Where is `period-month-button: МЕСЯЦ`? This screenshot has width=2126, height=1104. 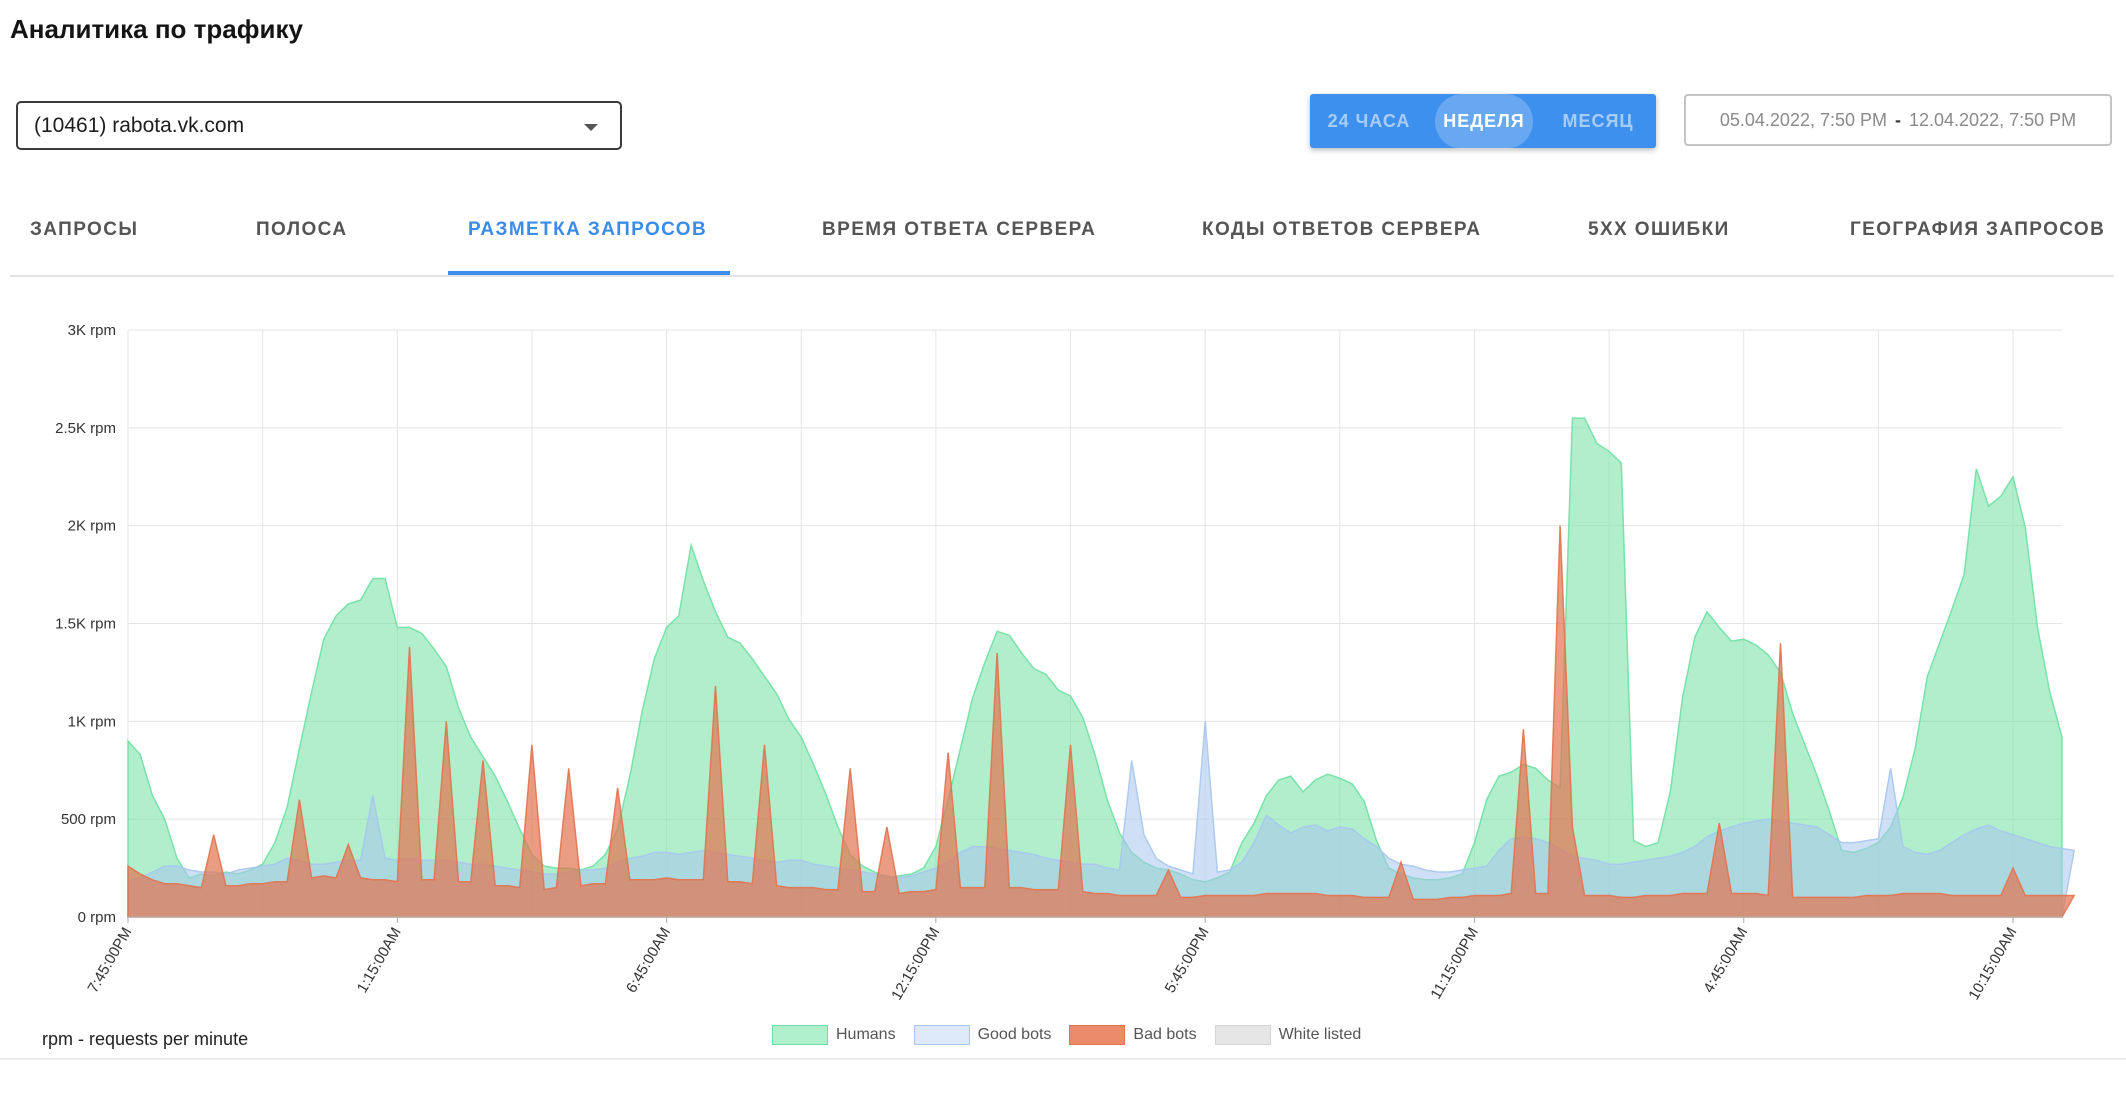 period-month-button: МЕСЯЦ is located at coordinates (1598, 121).